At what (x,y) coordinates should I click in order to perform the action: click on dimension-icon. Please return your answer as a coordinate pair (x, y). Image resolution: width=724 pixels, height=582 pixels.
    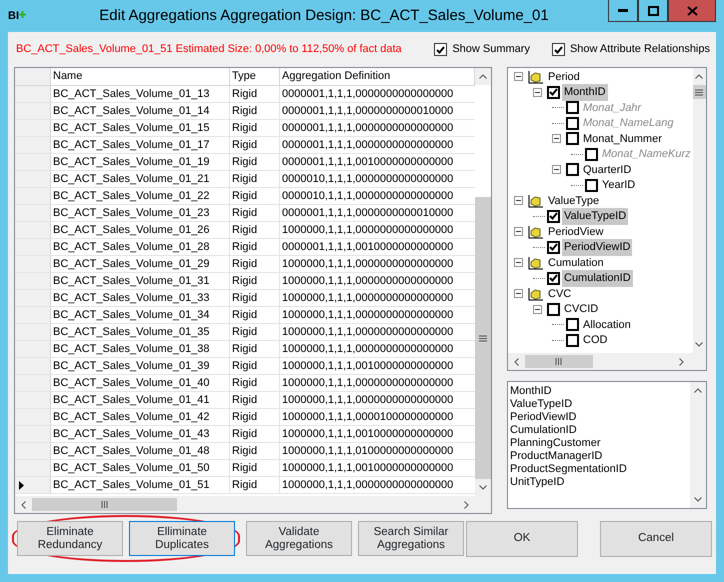
    Looking at the image, I should click on (536, 201).